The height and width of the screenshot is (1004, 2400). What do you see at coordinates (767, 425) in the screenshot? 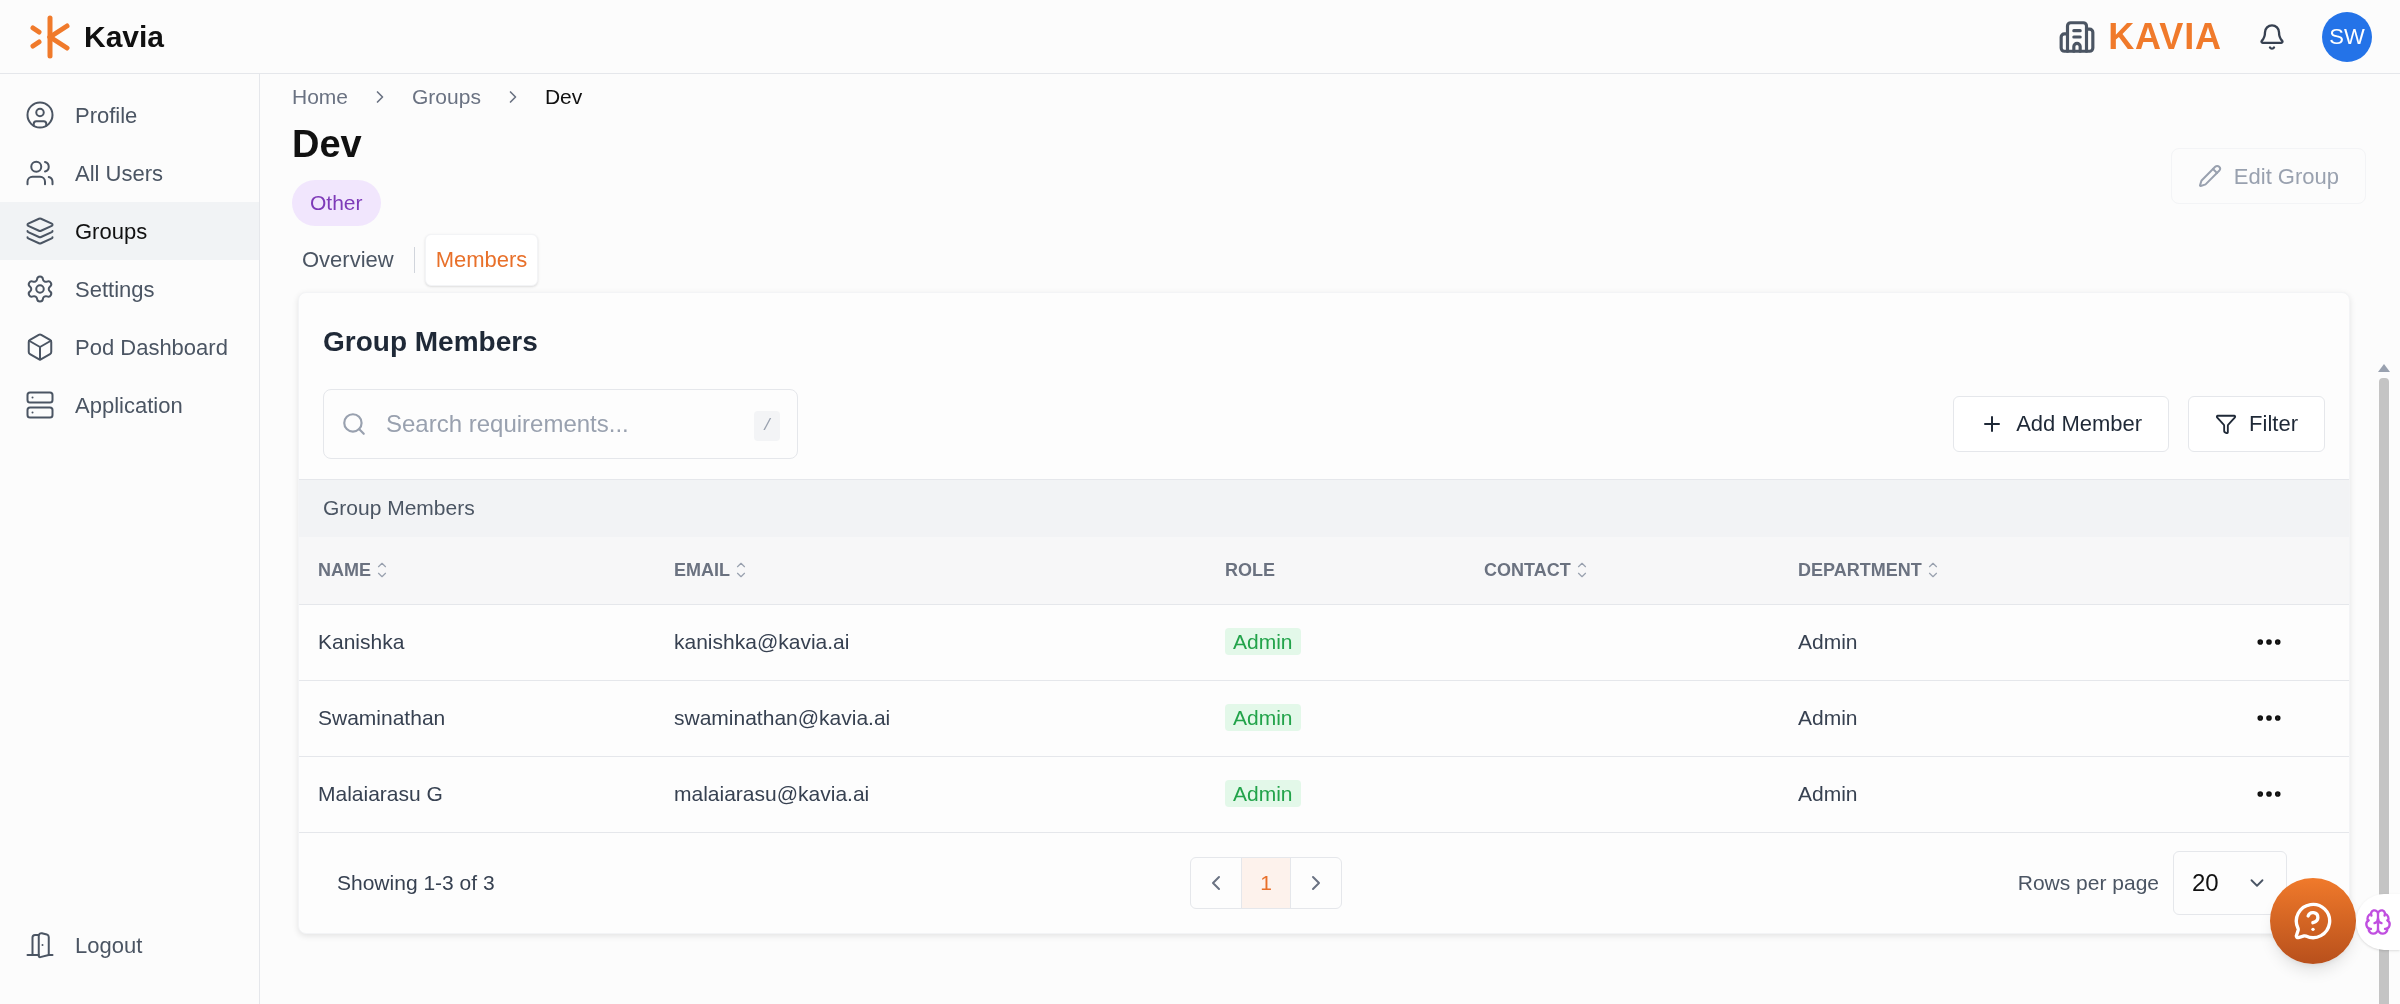
I see `shortcut-key: /` at bounding box center [767, 425].